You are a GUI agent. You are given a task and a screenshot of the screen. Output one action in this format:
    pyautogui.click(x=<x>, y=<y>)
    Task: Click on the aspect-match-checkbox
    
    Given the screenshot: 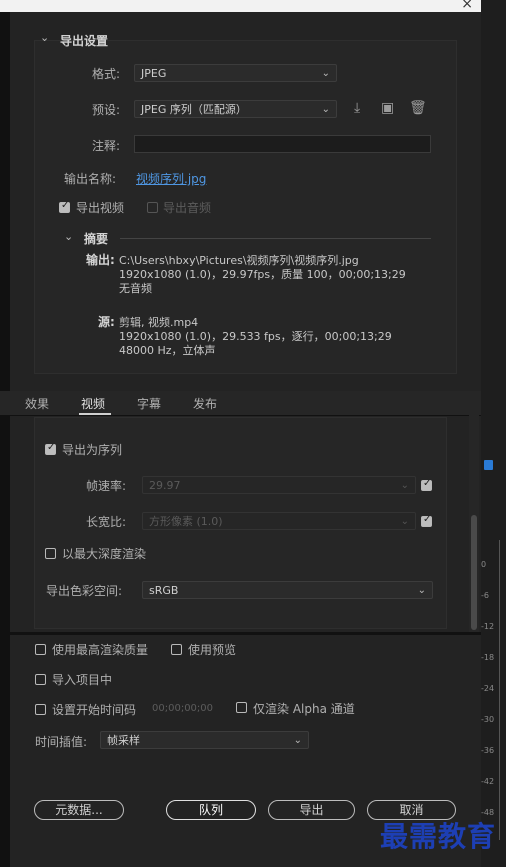 What is the action you would take?
    pyautogui.click(x=426, y=520)
    